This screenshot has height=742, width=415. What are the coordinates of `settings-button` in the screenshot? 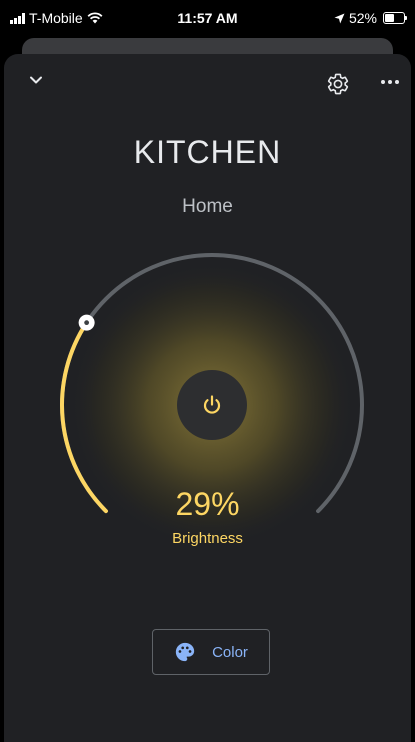 It's located at (338, 84).